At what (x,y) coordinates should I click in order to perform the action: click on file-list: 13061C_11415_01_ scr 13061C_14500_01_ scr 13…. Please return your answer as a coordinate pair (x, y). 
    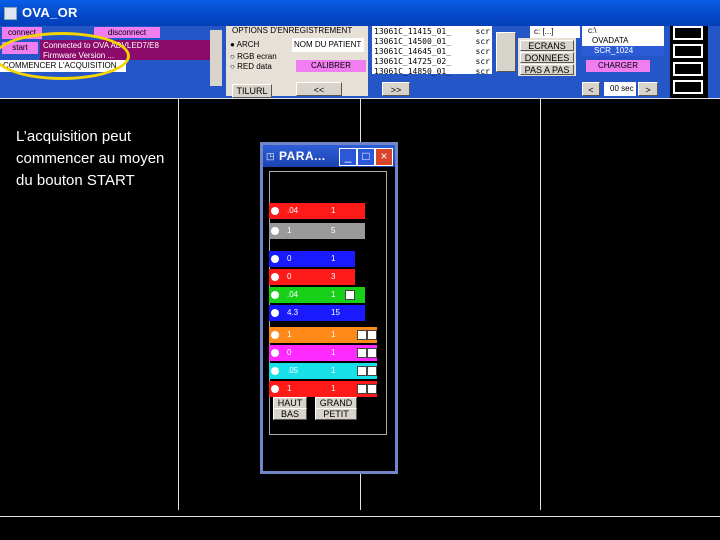
    Looking at the image, I should click on (432, 51).